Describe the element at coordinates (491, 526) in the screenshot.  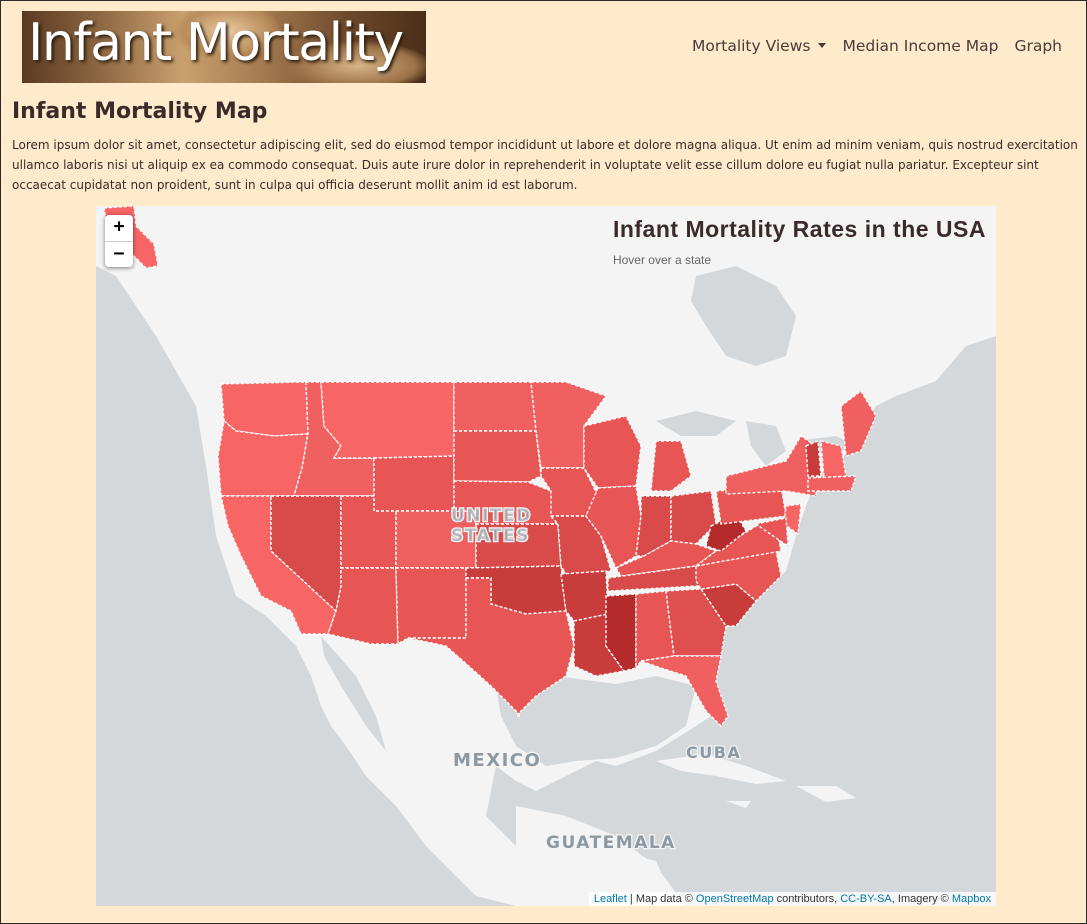
I see `label-united-states: UNITED STATES` at that location.